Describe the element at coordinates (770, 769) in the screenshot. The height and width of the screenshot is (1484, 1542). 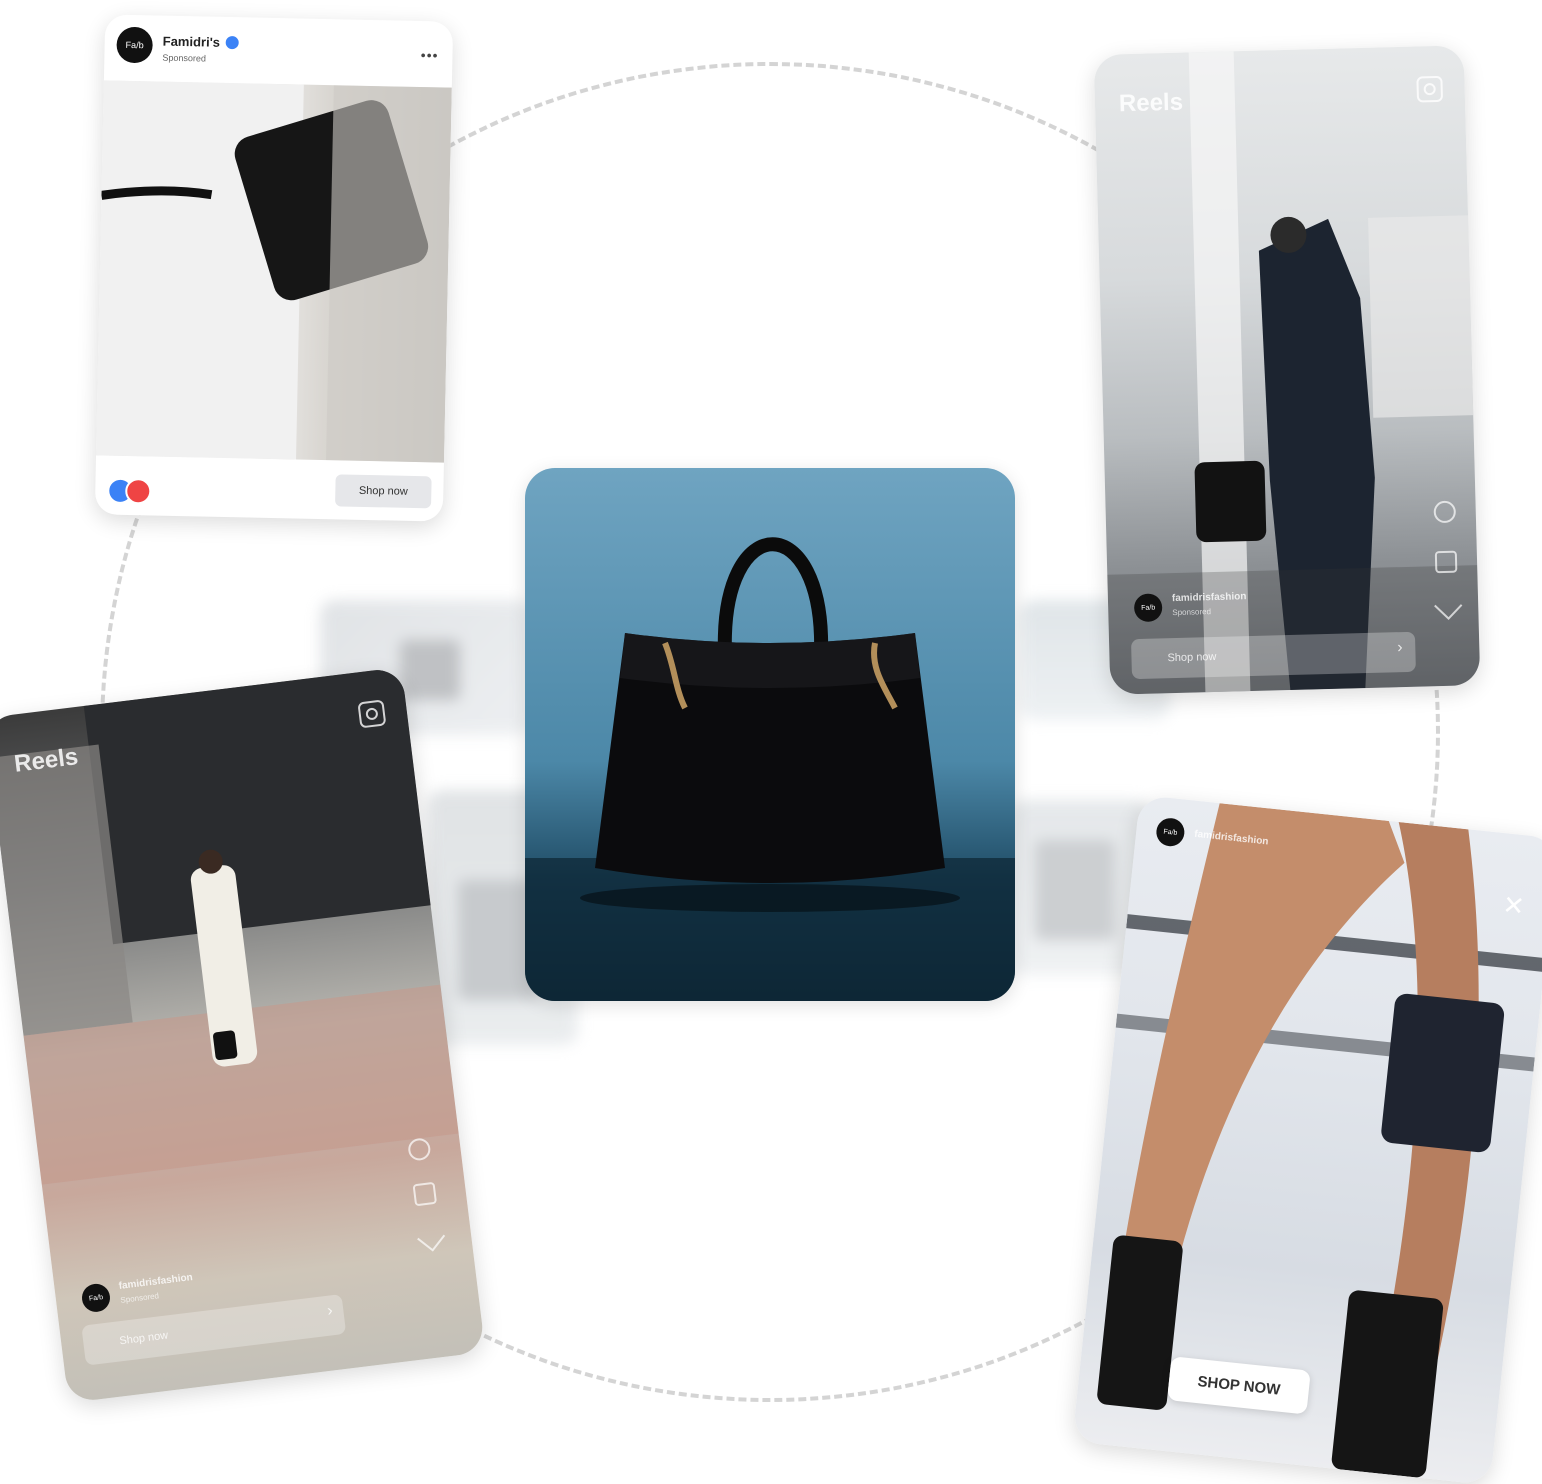
I see `handbag-illustration` at that location.